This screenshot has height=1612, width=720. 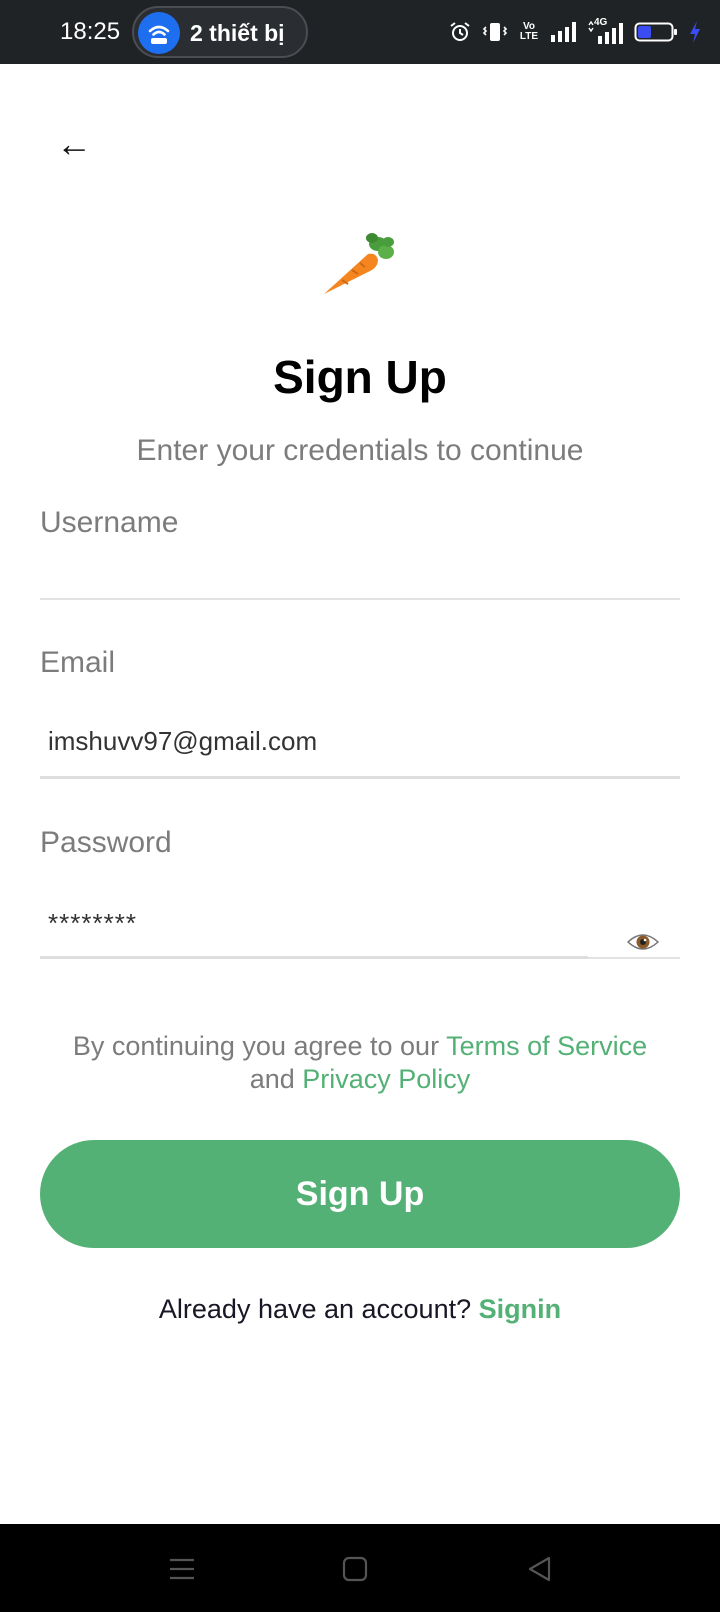 What do you see at coordinates (386, 1079) in the screenshot?
I see `privacy-policy-link: Privacy Policy` at bounding box center [386, 1079].